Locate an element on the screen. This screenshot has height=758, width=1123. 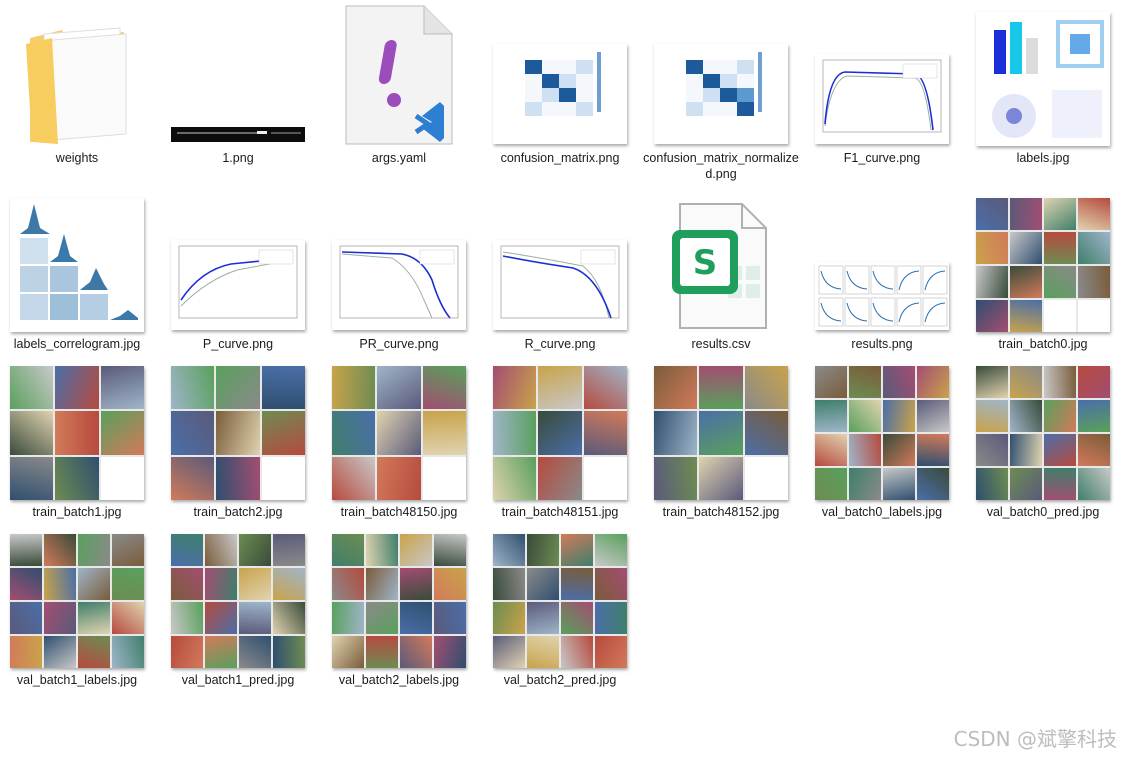
file-name-label: train_batch0.jpg is located at coordinates (1043, 344).